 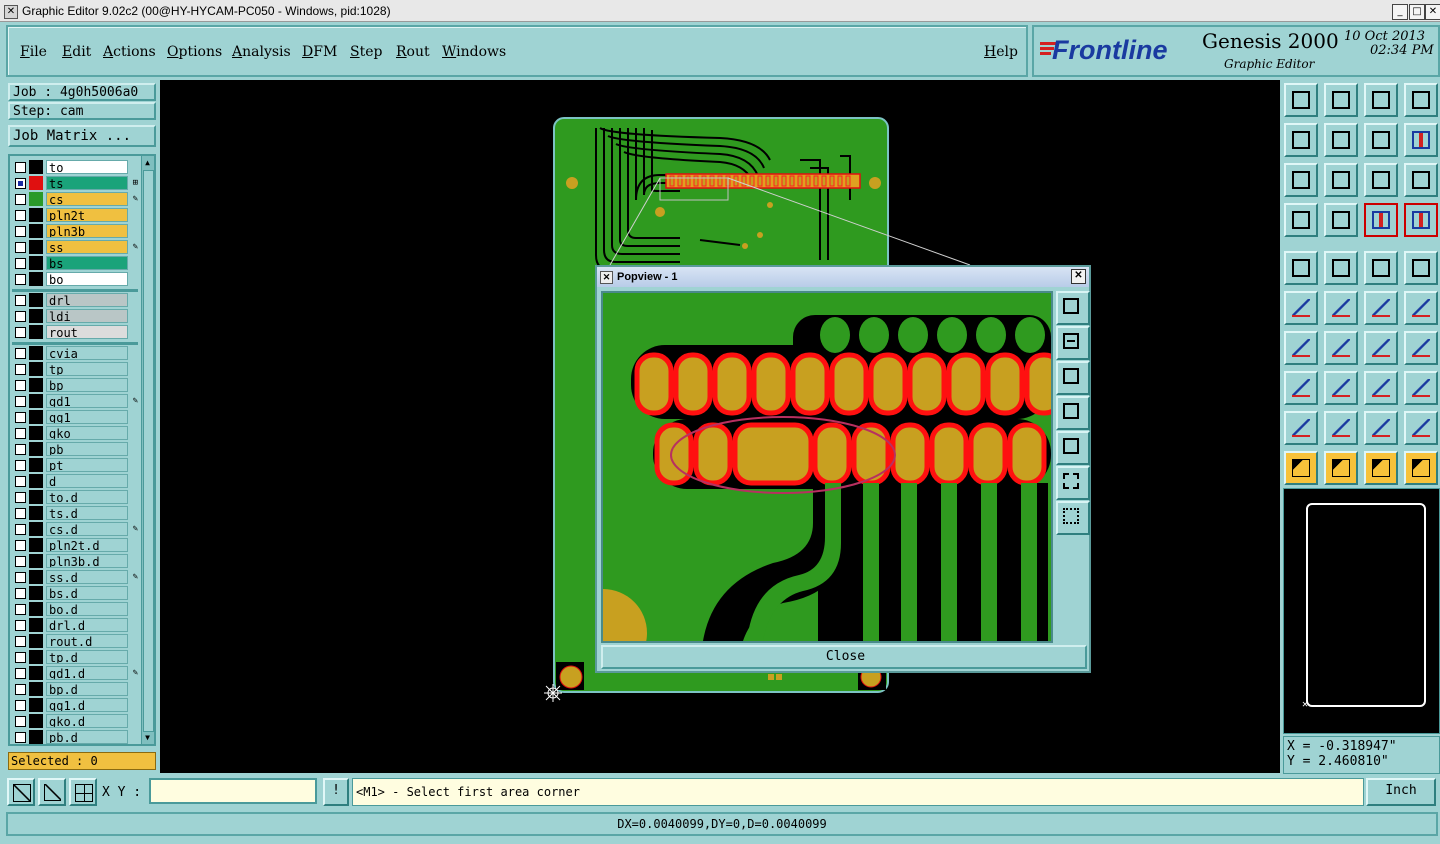 What do you see at coordinates (87, 215) in the screenshot?
I see `layer-name: pln2t` at bounding box center [87, 215].